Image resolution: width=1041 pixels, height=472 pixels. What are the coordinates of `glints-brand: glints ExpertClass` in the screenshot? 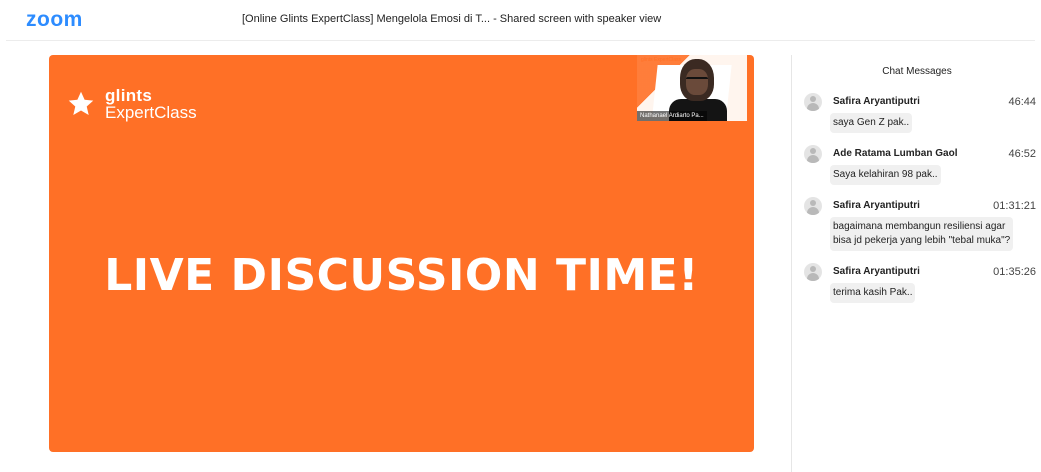 It's located at (132, 104).